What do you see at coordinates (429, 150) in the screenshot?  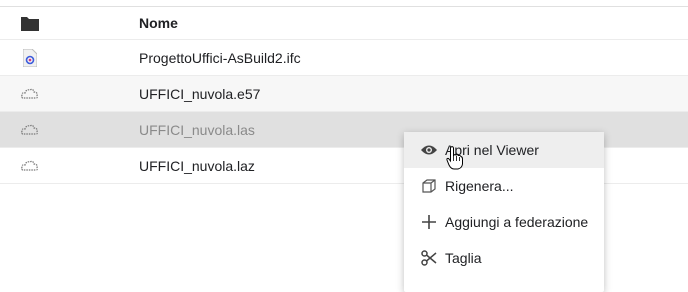 I see `eye-icon` at bounding box center [429, 150].